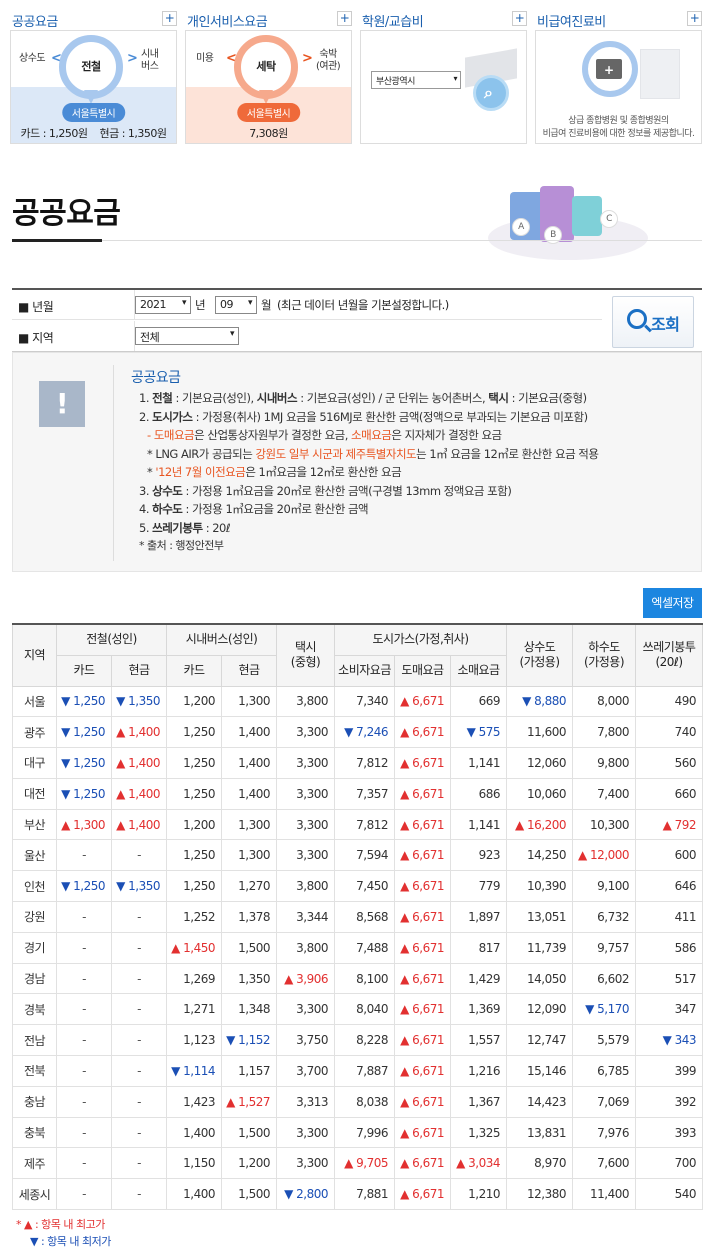 This screenshot has width=720, height=1249. What do you see at coordinates (669, 793) in the screenshot?
I see `value-cell: 660` at bounding box center [669, 793].